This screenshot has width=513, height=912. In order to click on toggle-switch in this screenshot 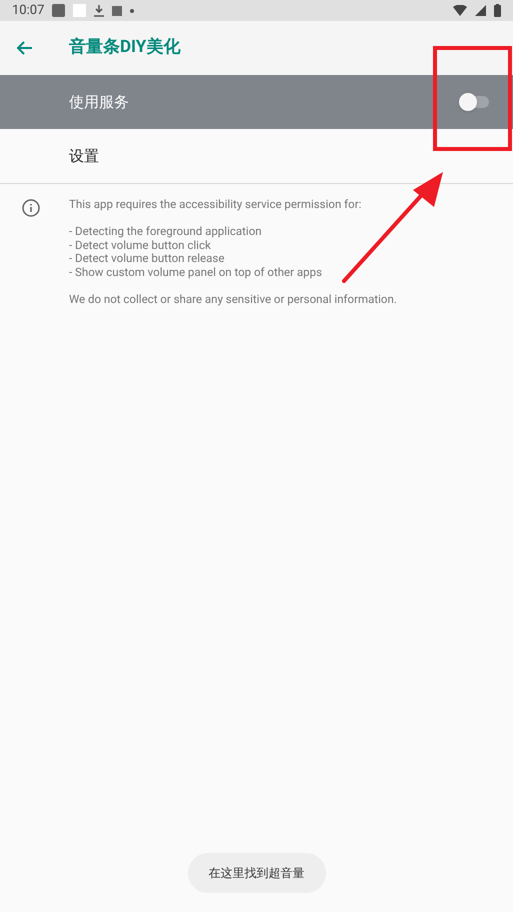, I will do `click(475, 102)`.